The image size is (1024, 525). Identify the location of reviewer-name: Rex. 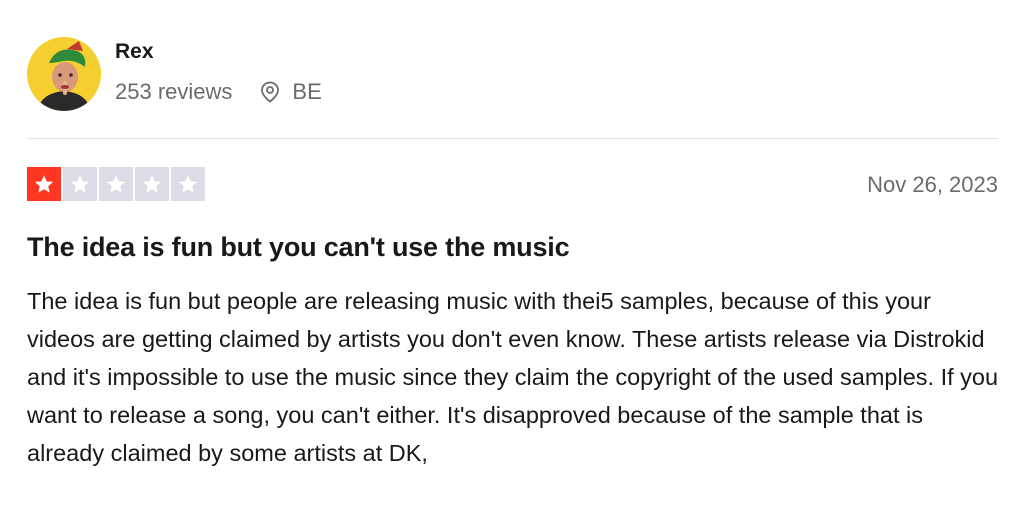
(218, 52).